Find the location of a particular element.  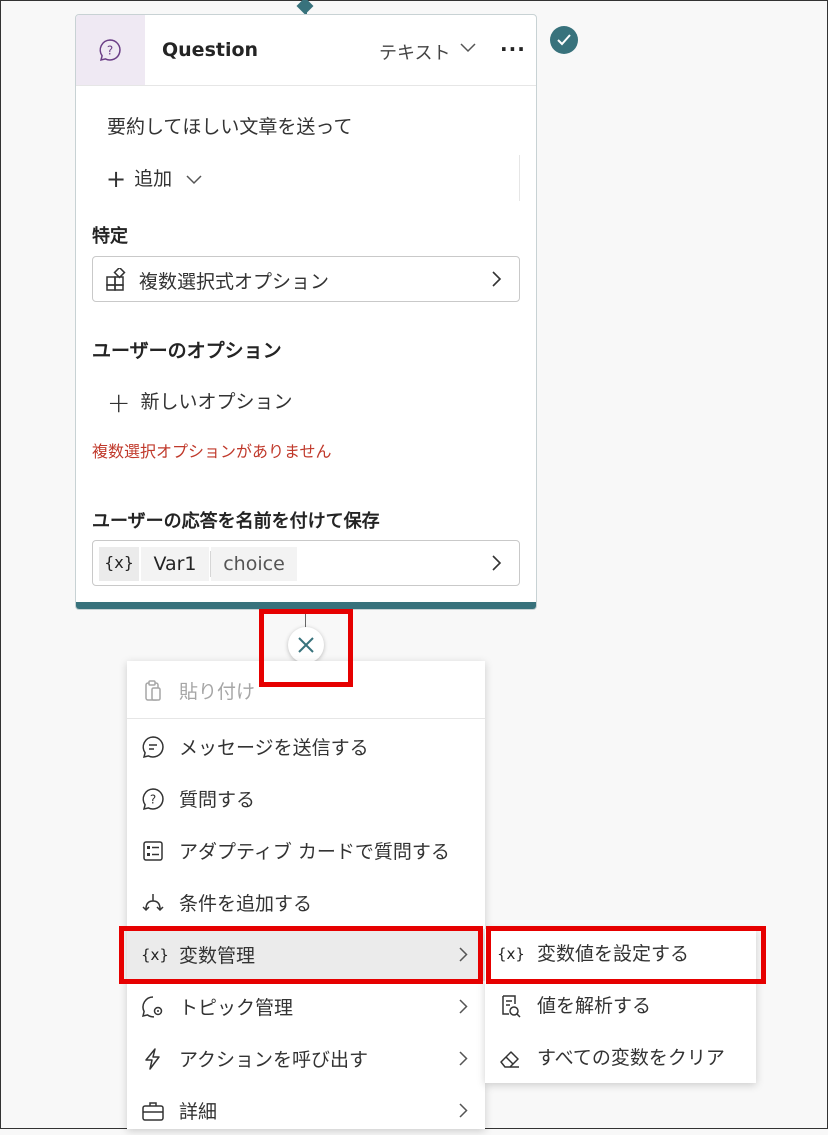

question-bubble-icon: ? is located at coordinates (110, 50).